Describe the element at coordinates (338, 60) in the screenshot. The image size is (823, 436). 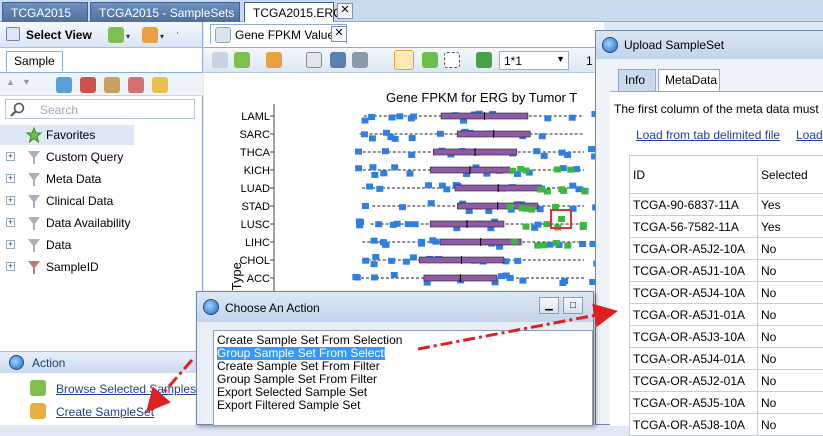
I see `save-icon` at that location.